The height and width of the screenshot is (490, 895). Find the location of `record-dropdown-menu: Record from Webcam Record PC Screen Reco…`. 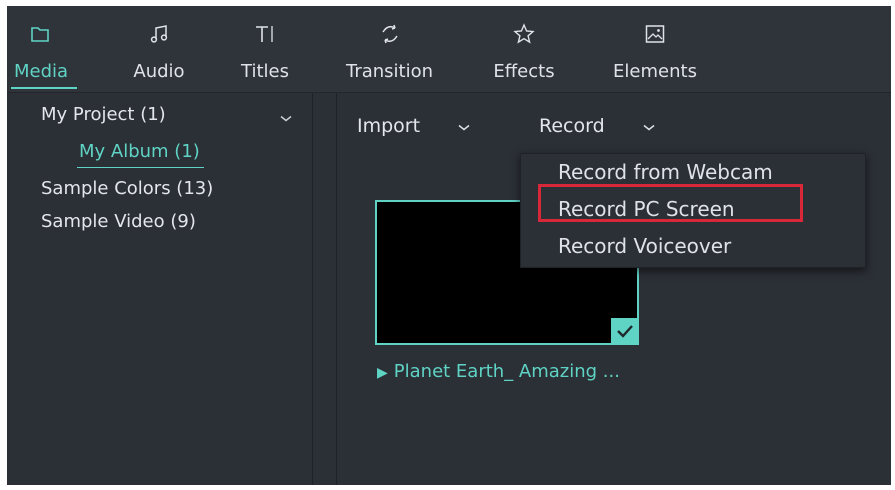

record-dropdown-menu: Record from Webcam Record PC Screen Reco… is located at coordinates (693, 210).